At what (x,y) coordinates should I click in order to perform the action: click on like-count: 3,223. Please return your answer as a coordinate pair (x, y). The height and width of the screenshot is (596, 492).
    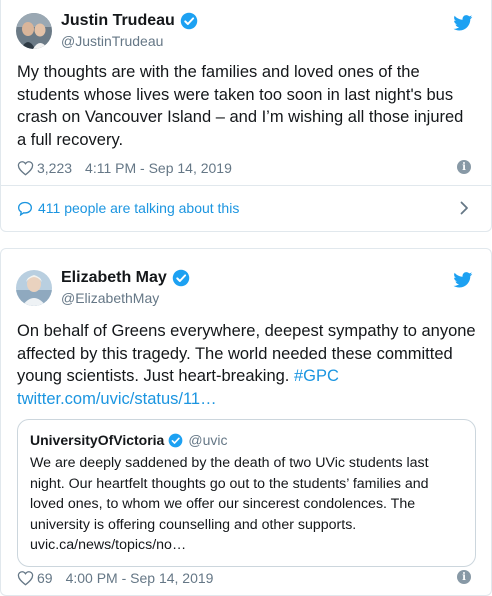
    Looking at the image, I should click on (54, 168).